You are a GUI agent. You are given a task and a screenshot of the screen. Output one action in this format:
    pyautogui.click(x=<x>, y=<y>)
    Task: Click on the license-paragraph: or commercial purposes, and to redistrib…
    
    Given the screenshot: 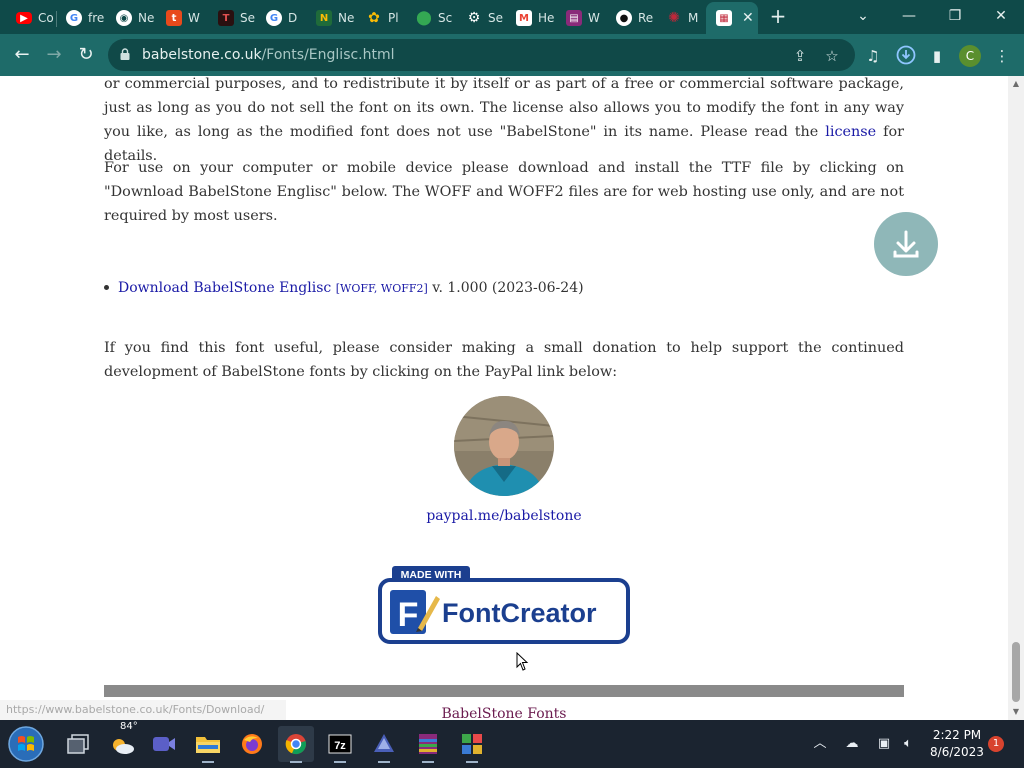 What is the action you would take?
    pyautogui.click(x=504, y=122)
    